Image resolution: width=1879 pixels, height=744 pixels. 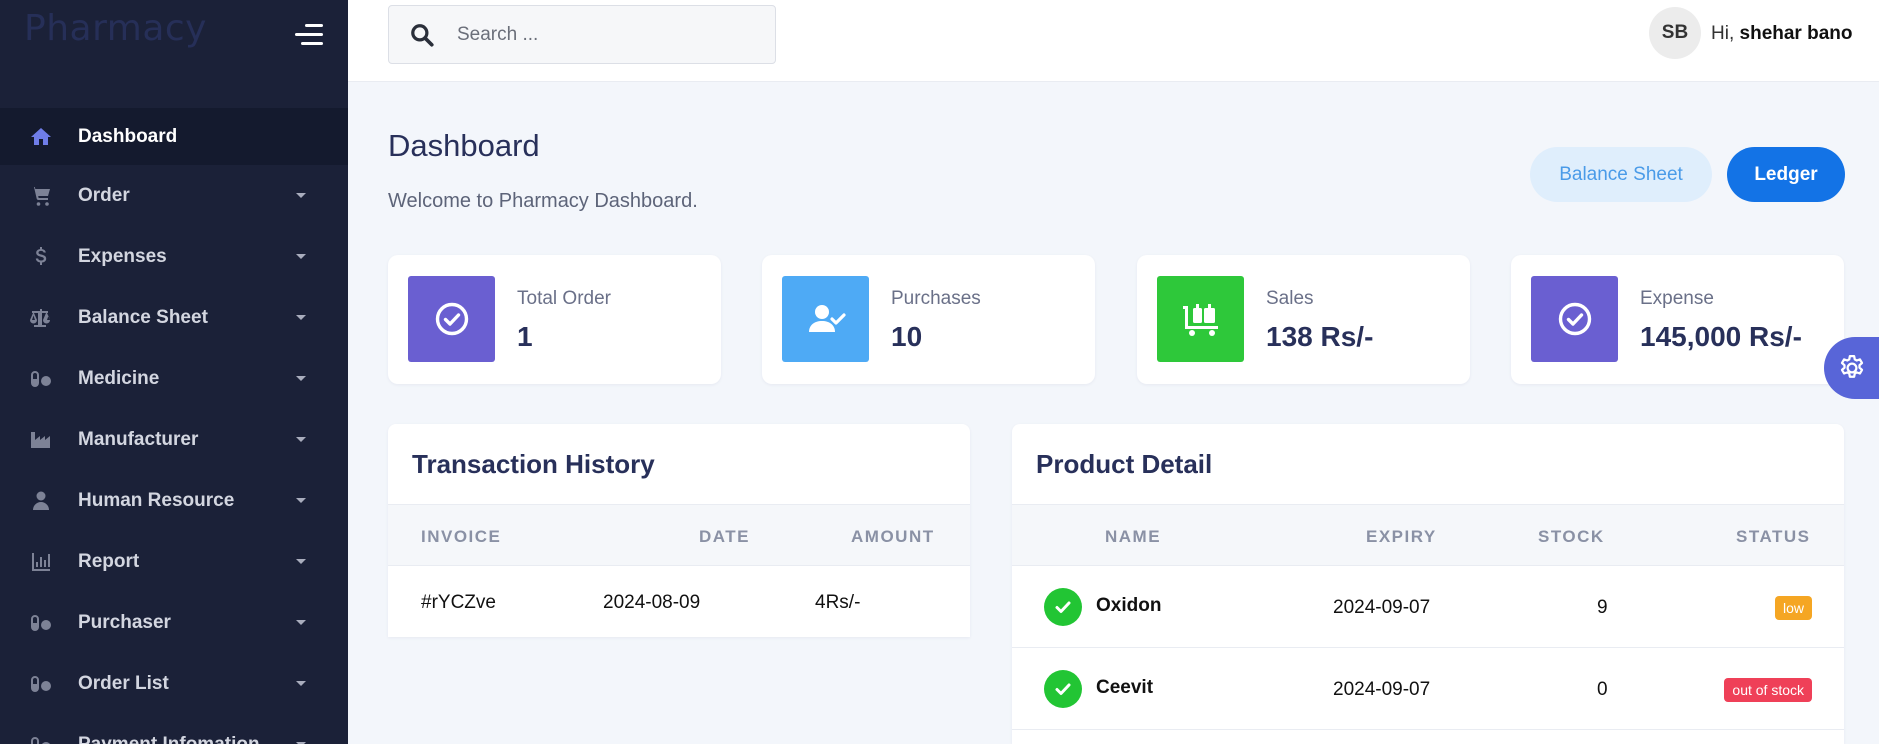 I want to click on ledger-button: Ledger, so click(x=1786, y=174).